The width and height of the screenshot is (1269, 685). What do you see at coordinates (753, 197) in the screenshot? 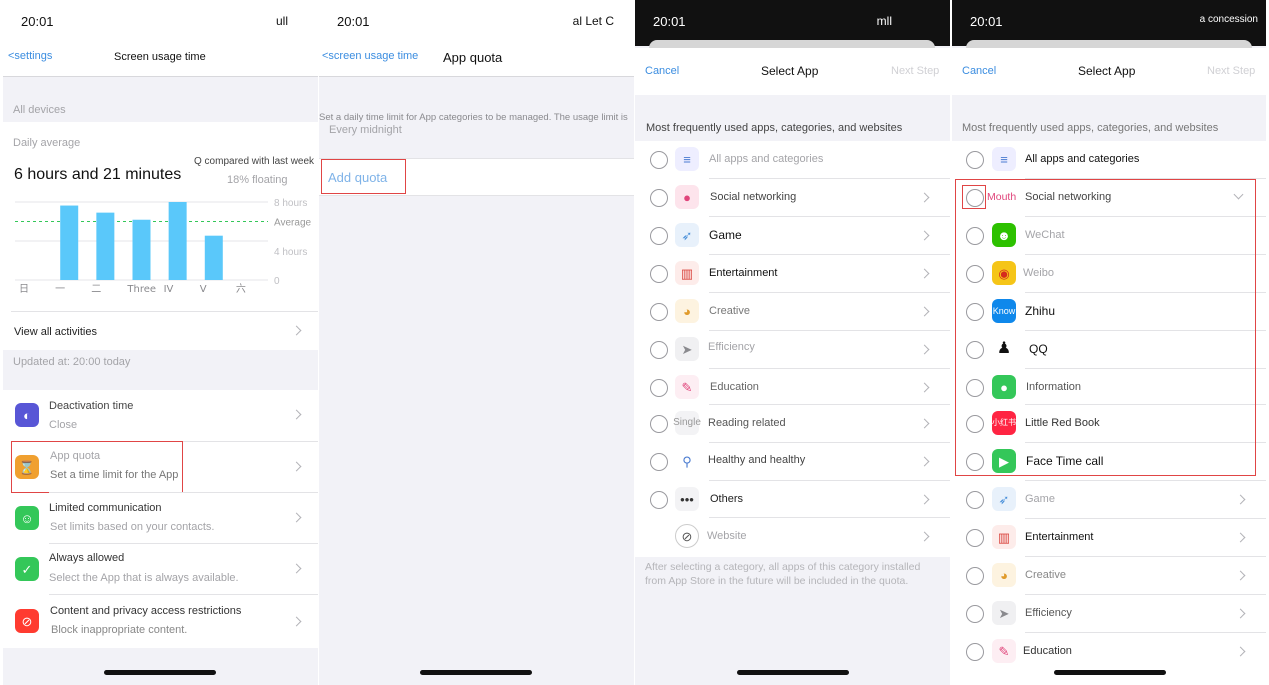
I see `row-label: Social networking` at bounding box center [753, 197].